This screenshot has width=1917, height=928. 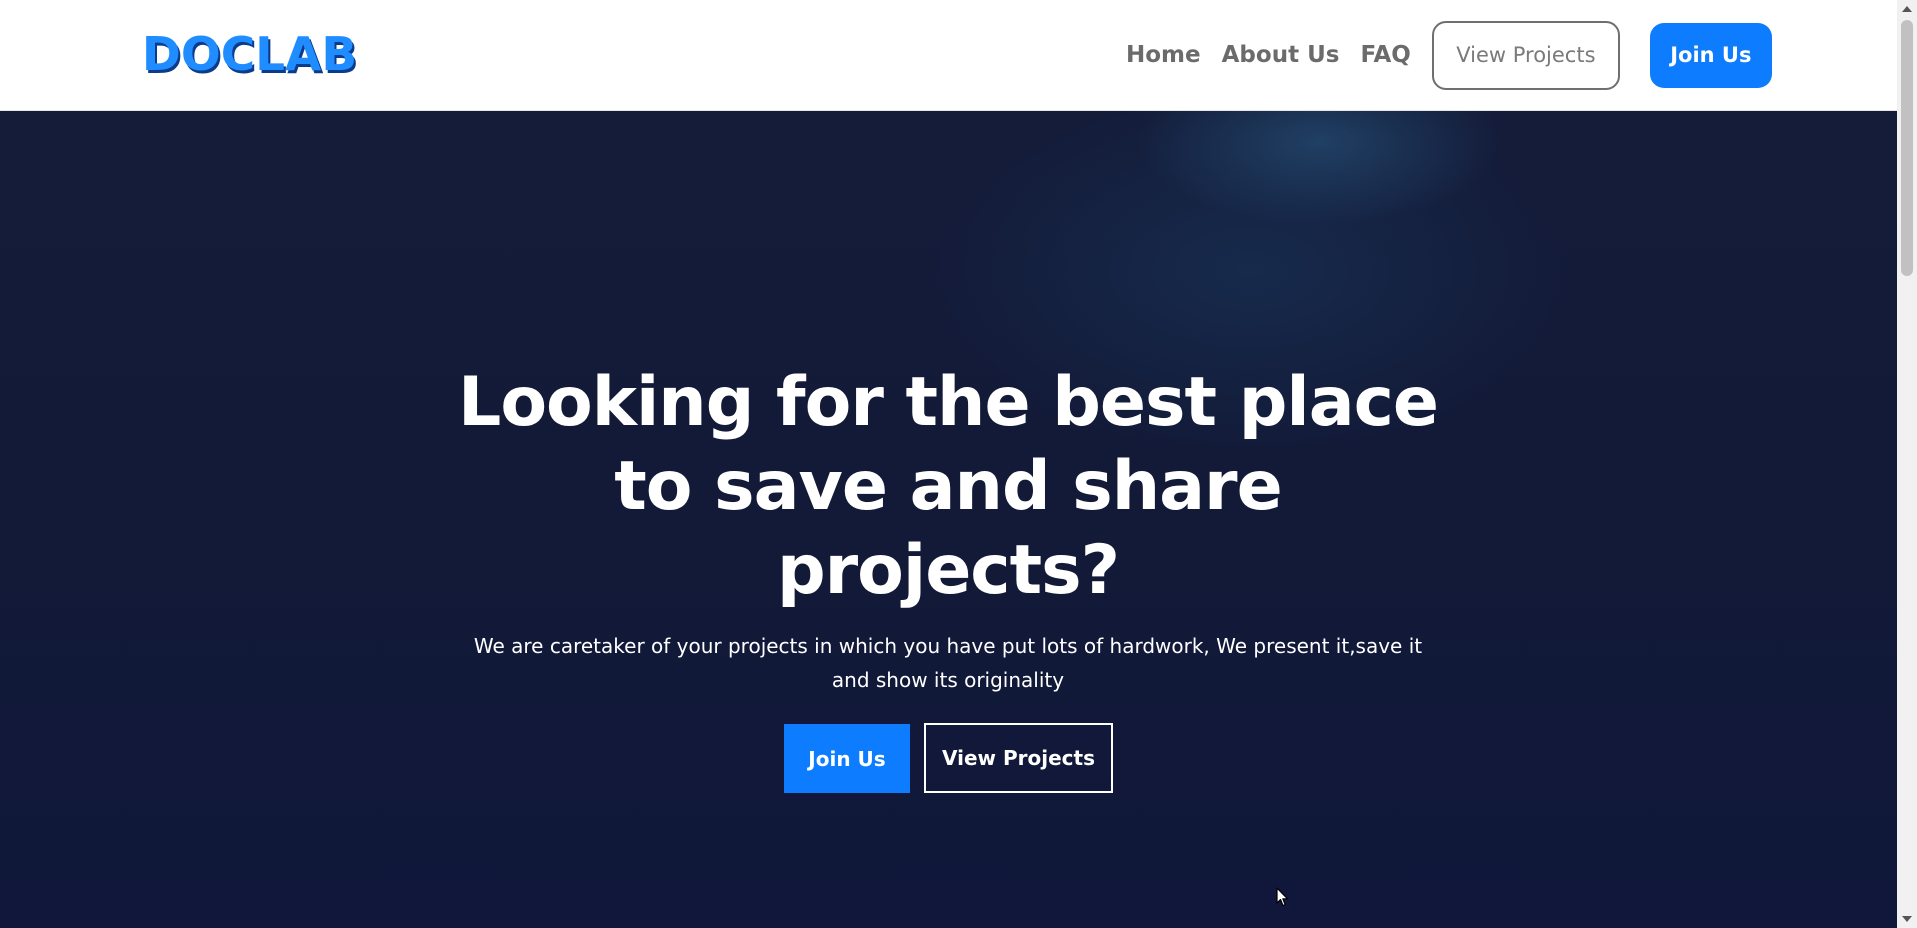 What do you see at coordinates (1907, 919) in the screenshot?
I see `arrow-down-icon` at bounding box center [1907, 919].